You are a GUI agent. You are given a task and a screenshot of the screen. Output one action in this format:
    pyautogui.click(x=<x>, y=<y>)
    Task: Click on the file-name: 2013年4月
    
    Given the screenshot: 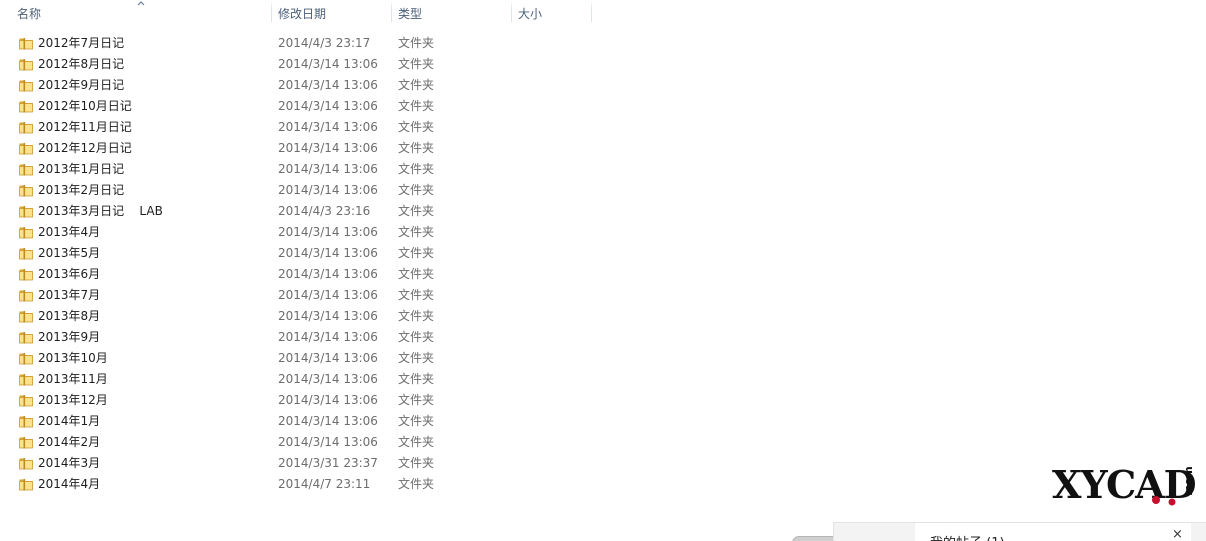 What is the action you would take?
    pyautogui.click(x=69, y=232)
    